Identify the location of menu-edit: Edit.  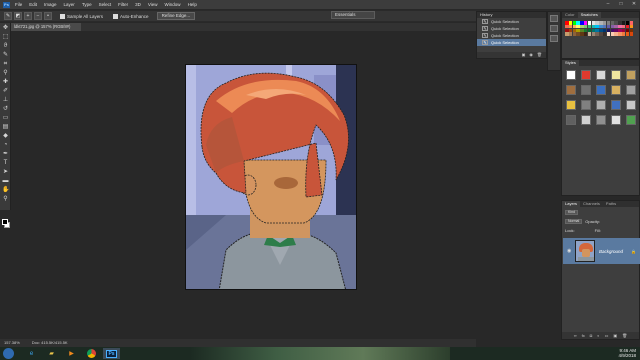
(33, 4).